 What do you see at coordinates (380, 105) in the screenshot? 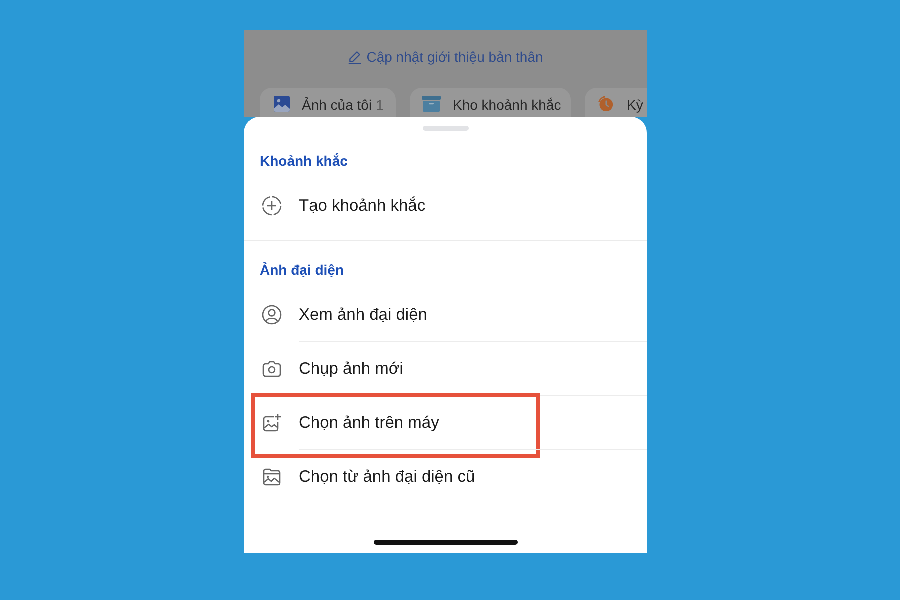
I see `photo-count: 1` at bounding box center [380, 105].